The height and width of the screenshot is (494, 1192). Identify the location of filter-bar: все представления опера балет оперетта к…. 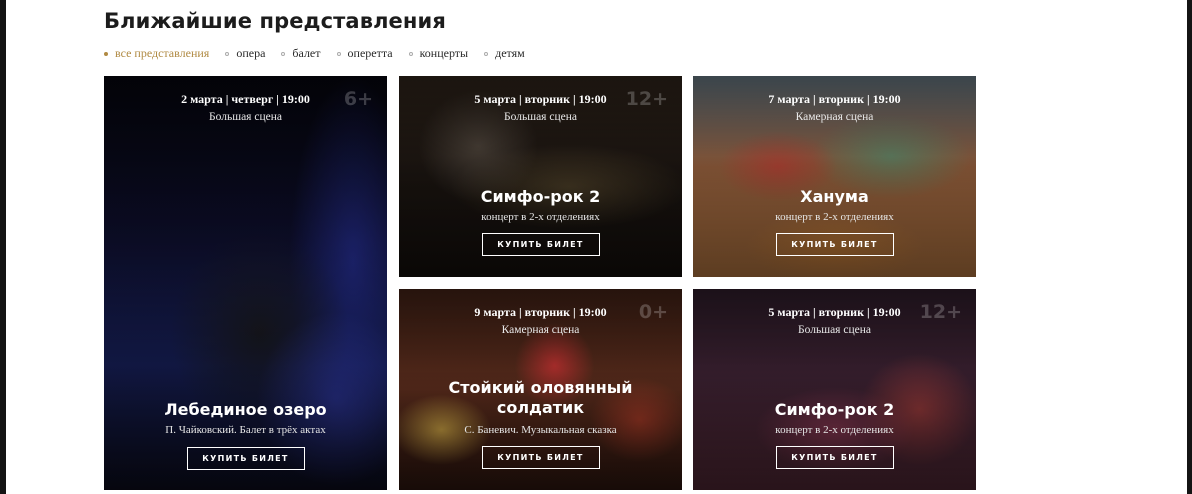
(322, 53).